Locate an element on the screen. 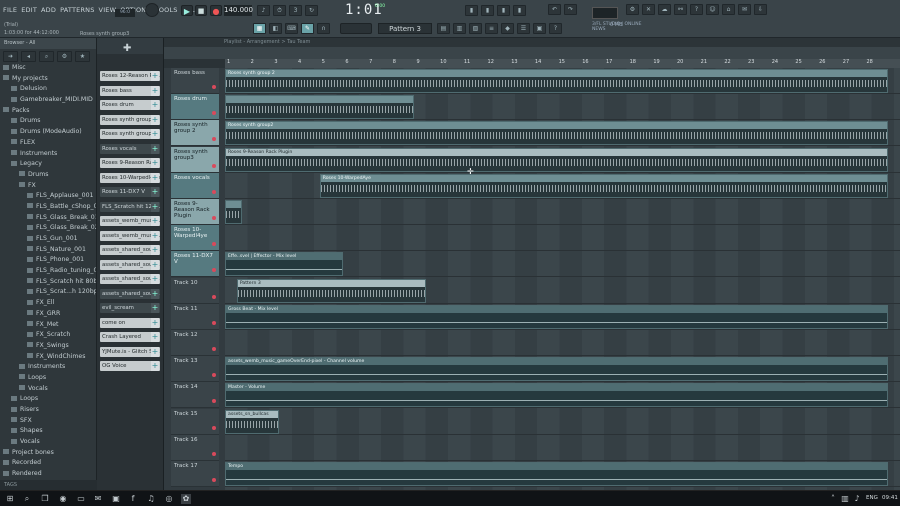 The image size is (900, 506). language-indicator: ENG is located at coordinates (872, 498).